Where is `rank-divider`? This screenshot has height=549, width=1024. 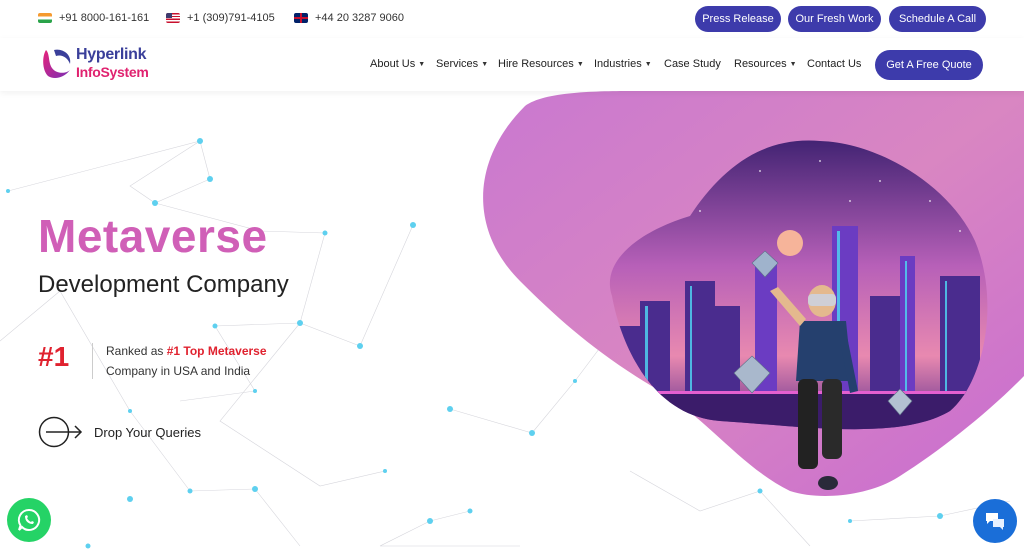
rank-divider is located at coordinates (92, 361).